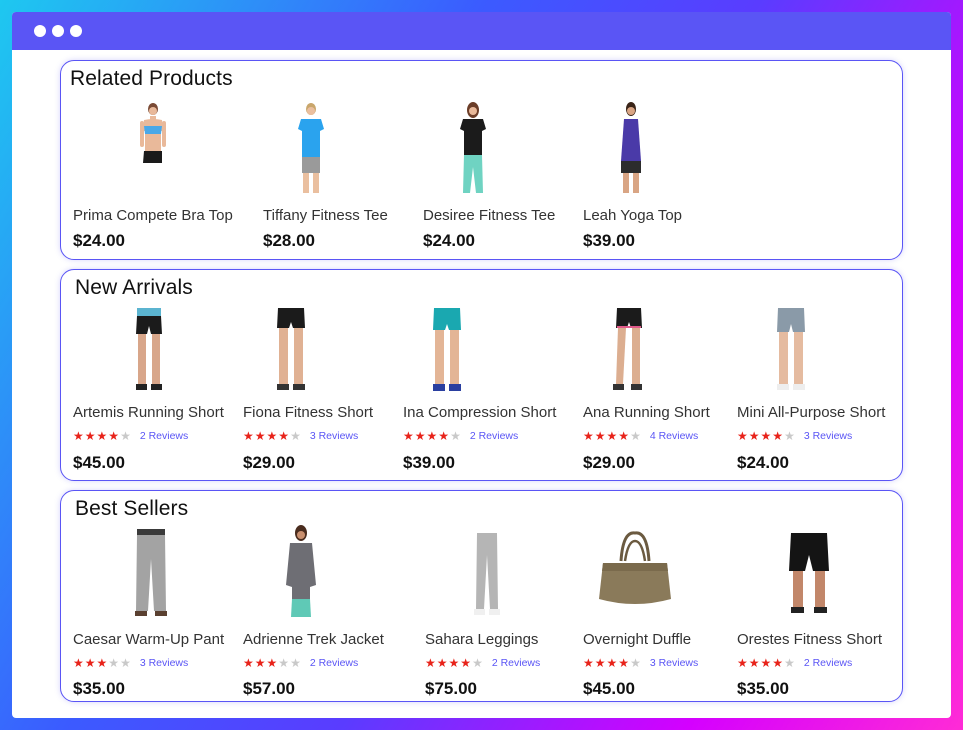  Describe the element at coordinates (489, 215) in the screenshot. I see `product-name: Desiree Fitness Tee` at that location.